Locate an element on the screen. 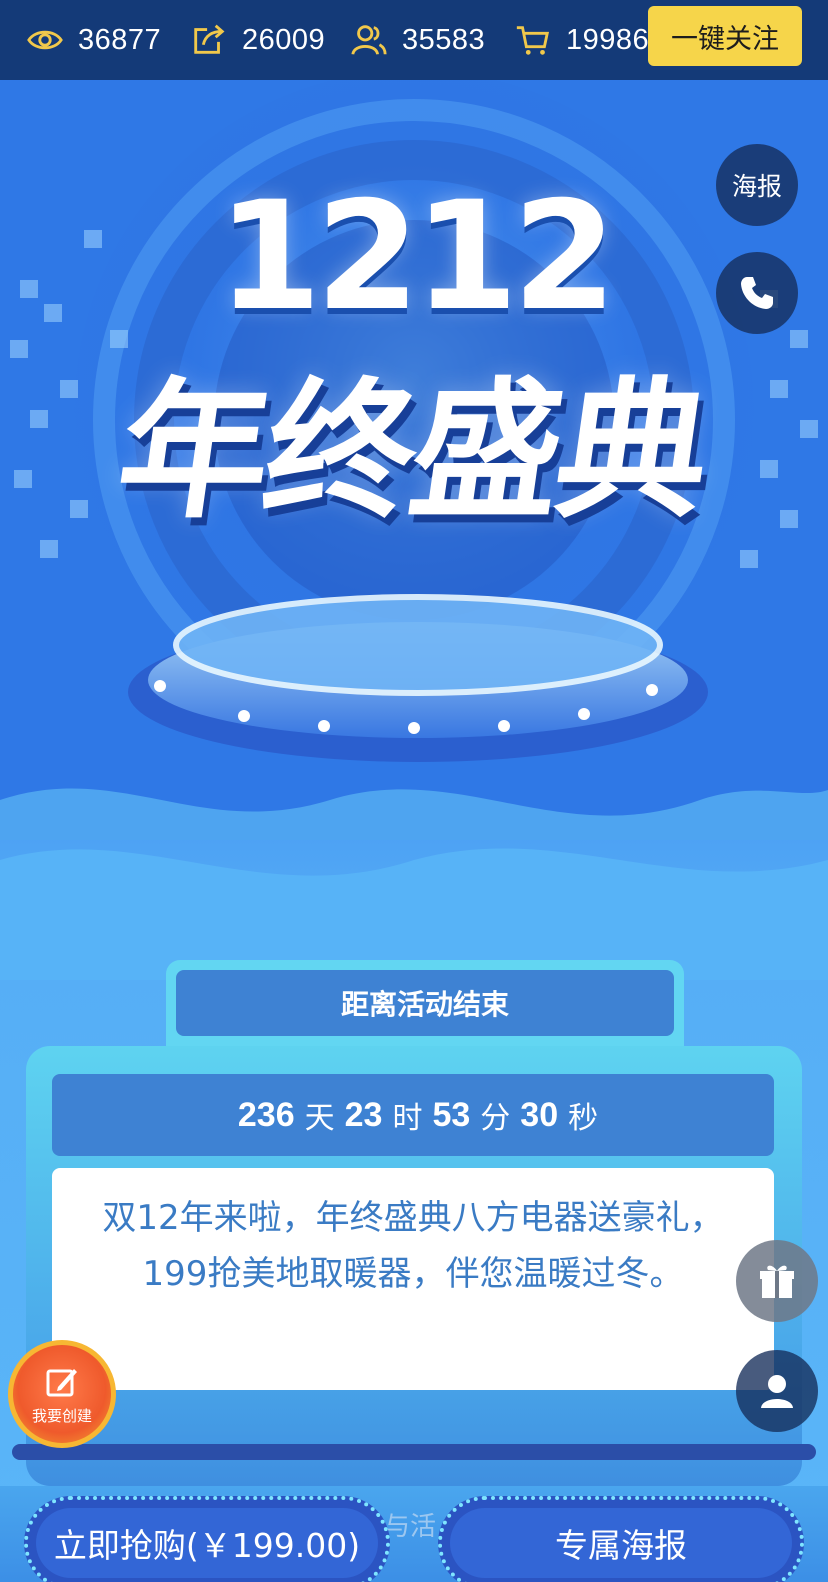 This screenshot has height=1582, width=828. hero-number: 1212 is located at coordinates (416, 257).